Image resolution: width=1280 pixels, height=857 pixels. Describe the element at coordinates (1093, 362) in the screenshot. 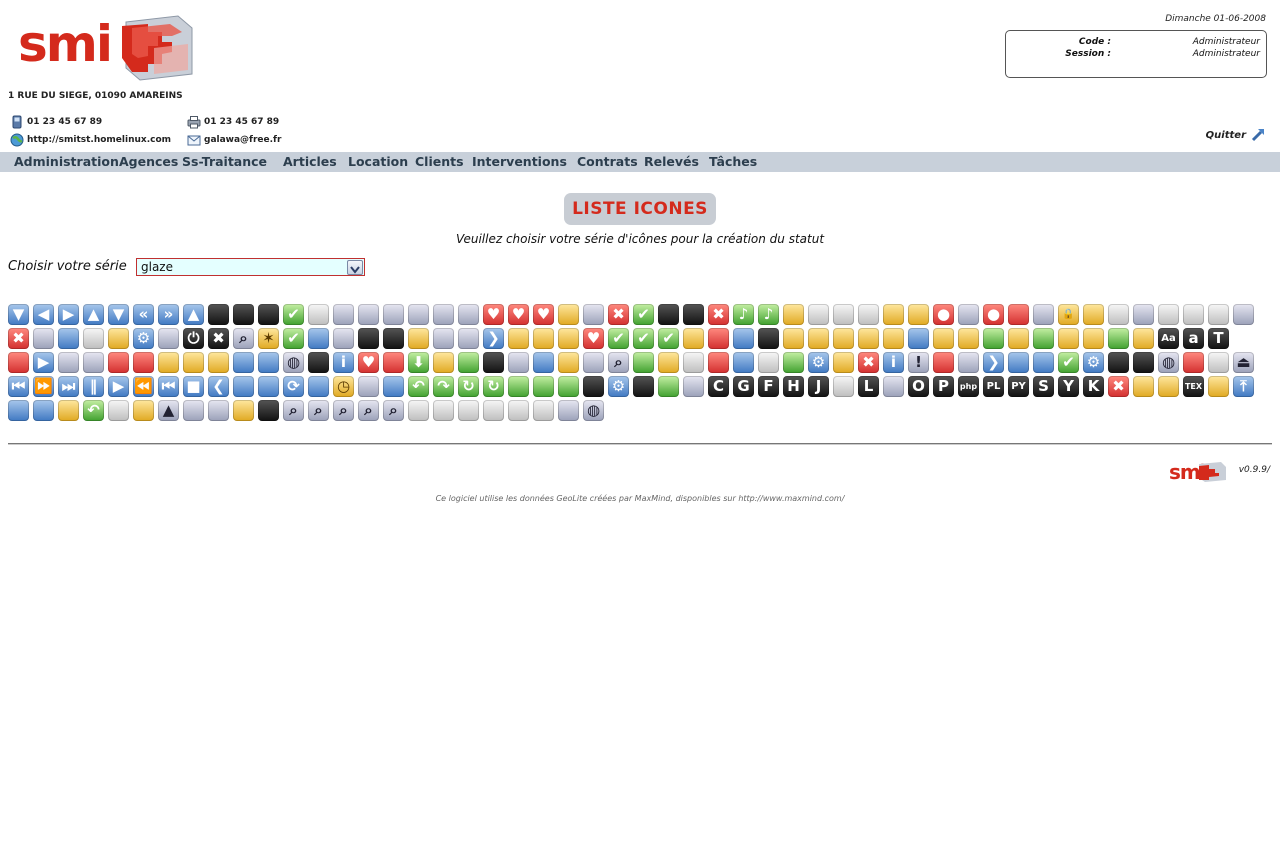

I see `gear-3-icon: ⚙` at that location.